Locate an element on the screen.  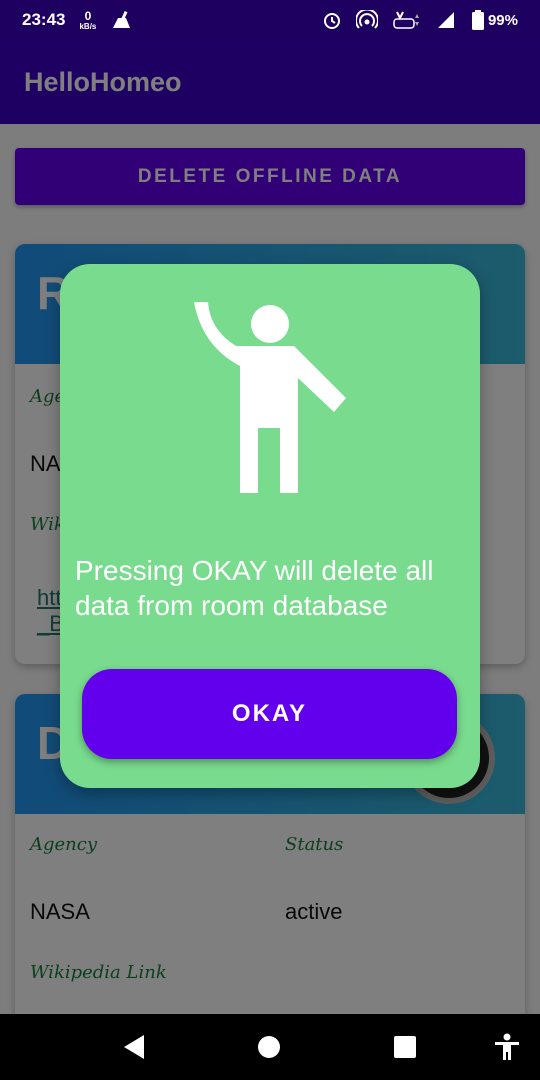
battery-icon is located at coordinates (477, 20).